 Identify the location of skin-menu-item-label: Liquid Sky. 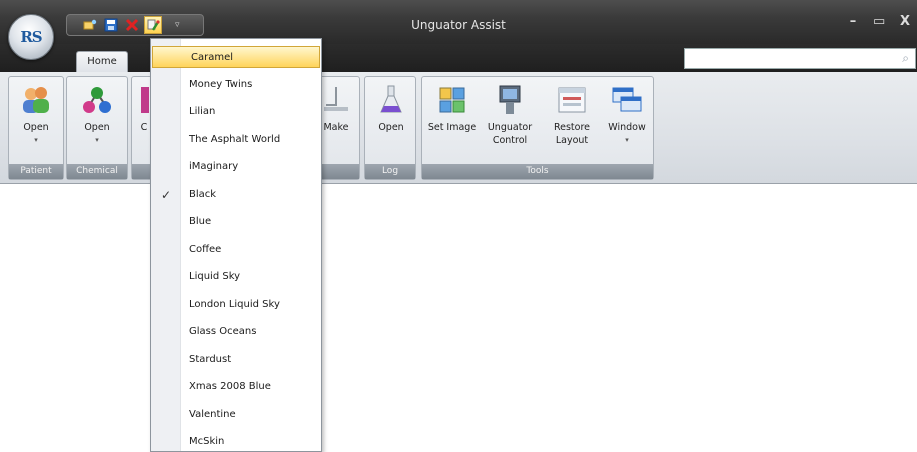
(215, 276).